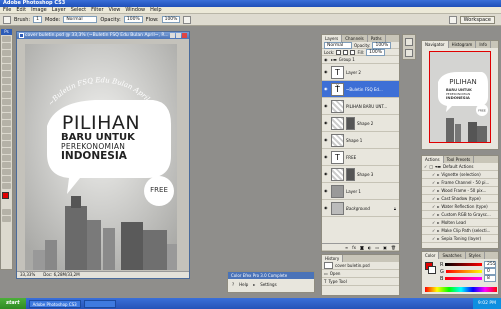  What do you see at coordinates (360, 72) in the screenshot?
I see `layer-row: ◉ T Layer 2` at bounding box center [360, 72].